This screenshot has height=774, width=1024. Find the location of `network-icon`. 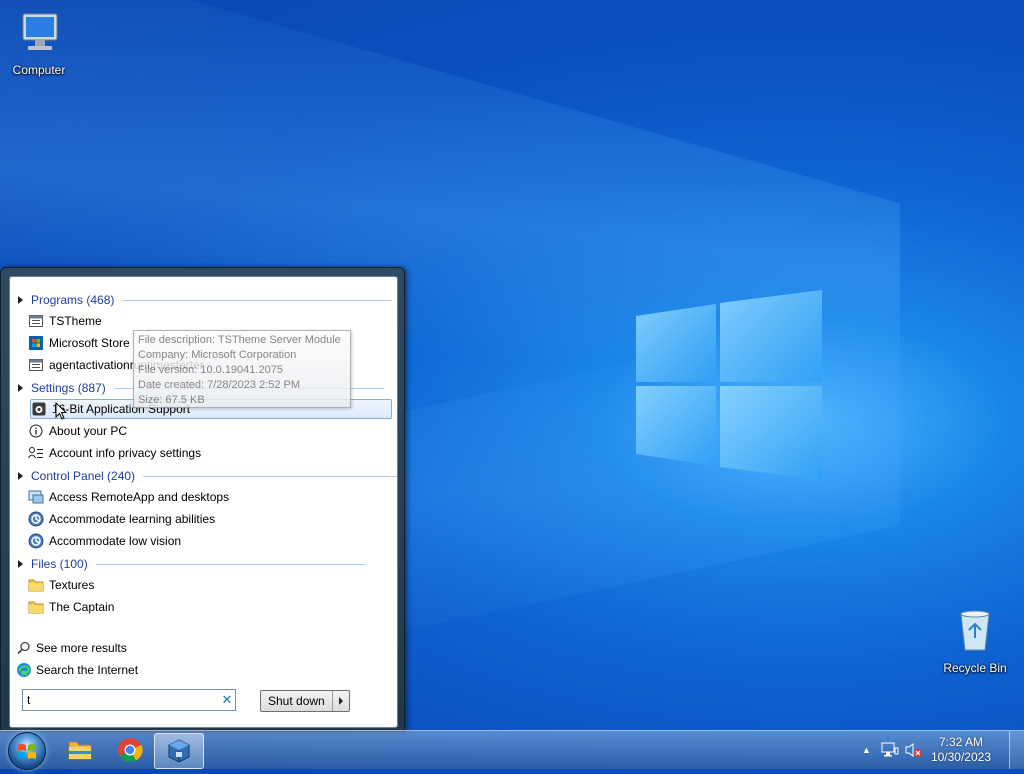

network-icon is located at coordinates (890, 750).